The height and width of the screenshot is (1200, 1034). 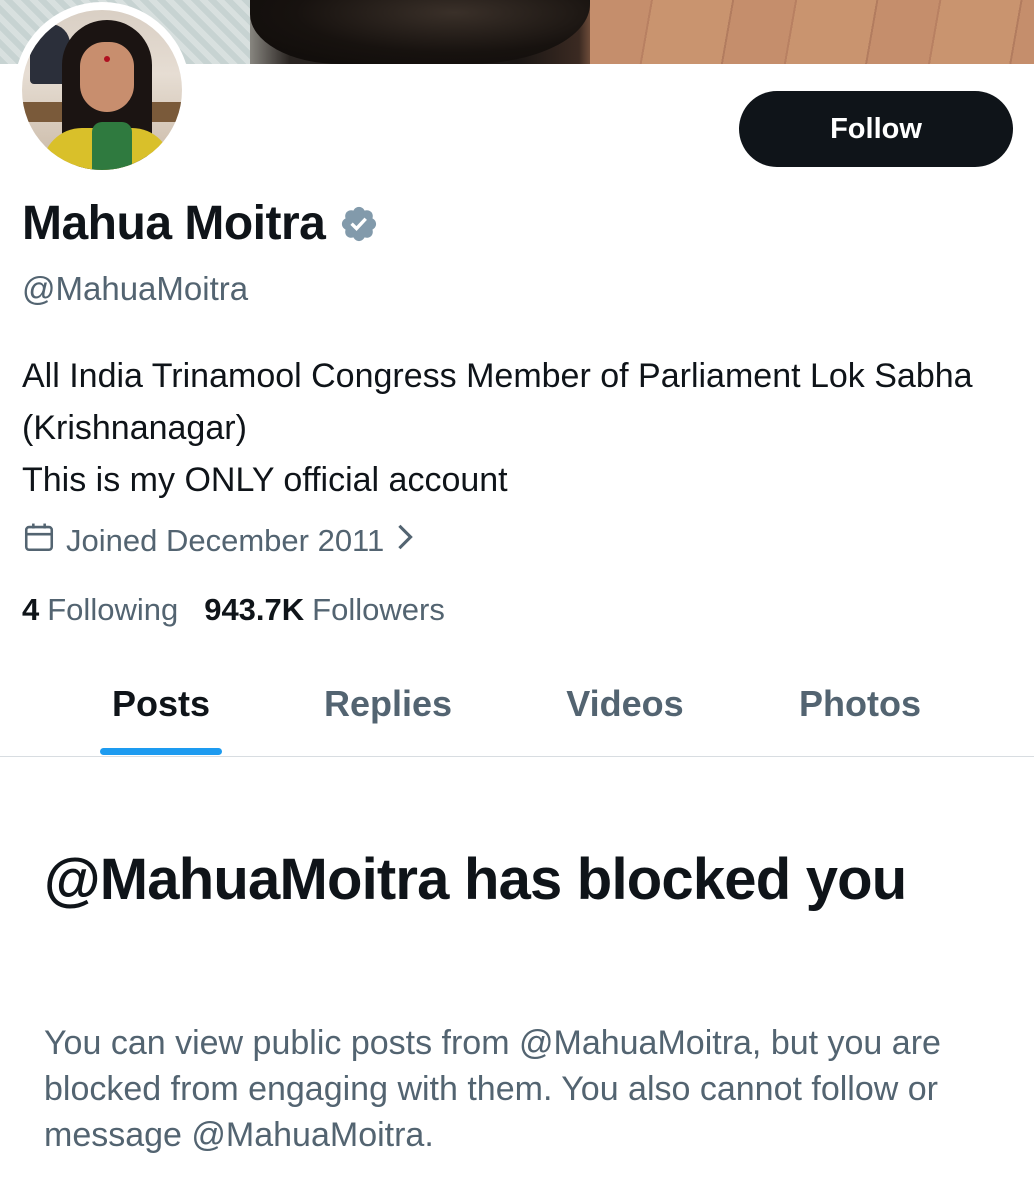 What do you see at coordinates (876, 129) in the screenshot?
I see `follow-button: Follow` at bounding box center [876, 129].